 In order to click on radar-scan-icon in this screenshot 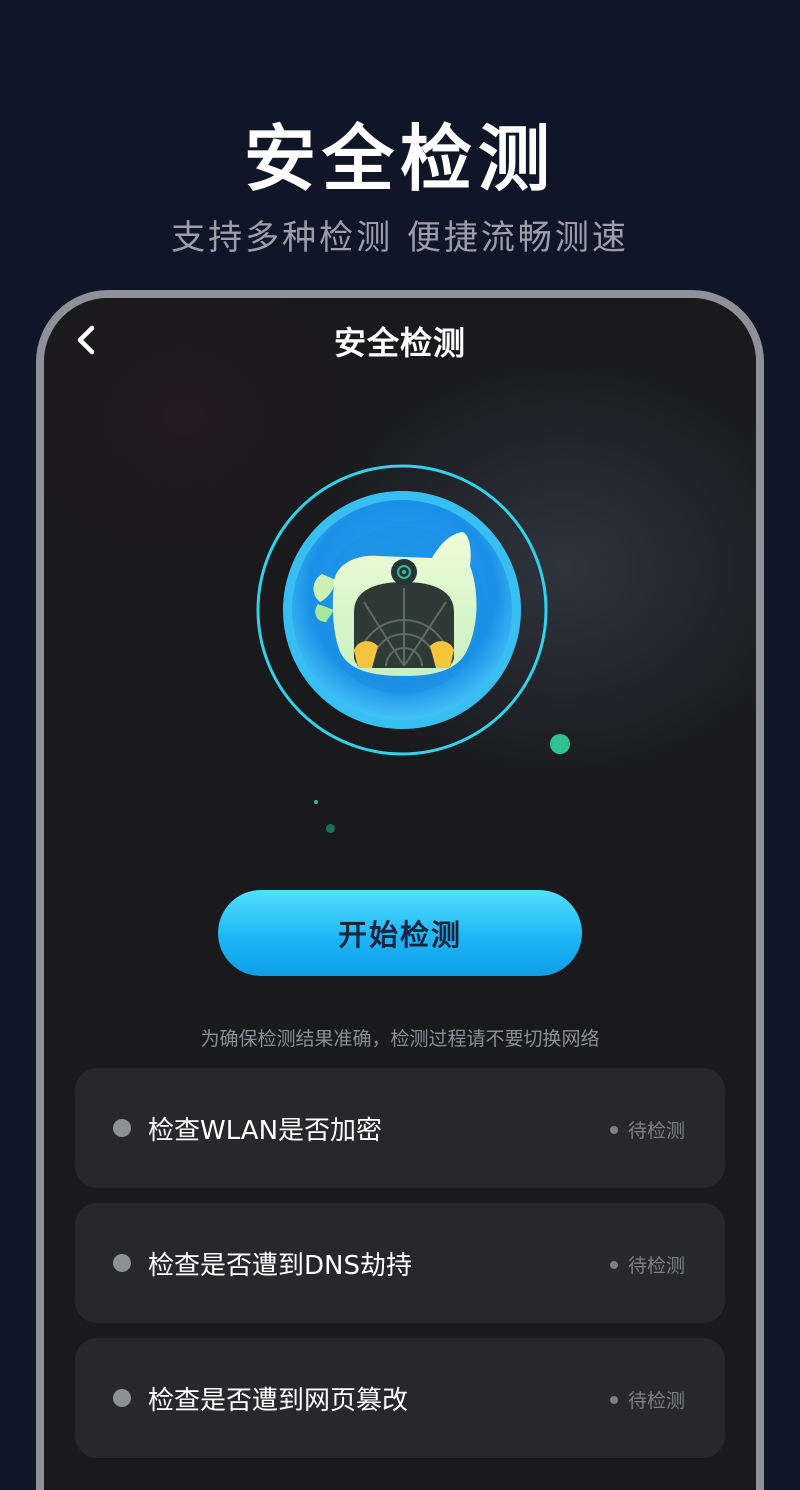, I will do `click(402, 610)`.